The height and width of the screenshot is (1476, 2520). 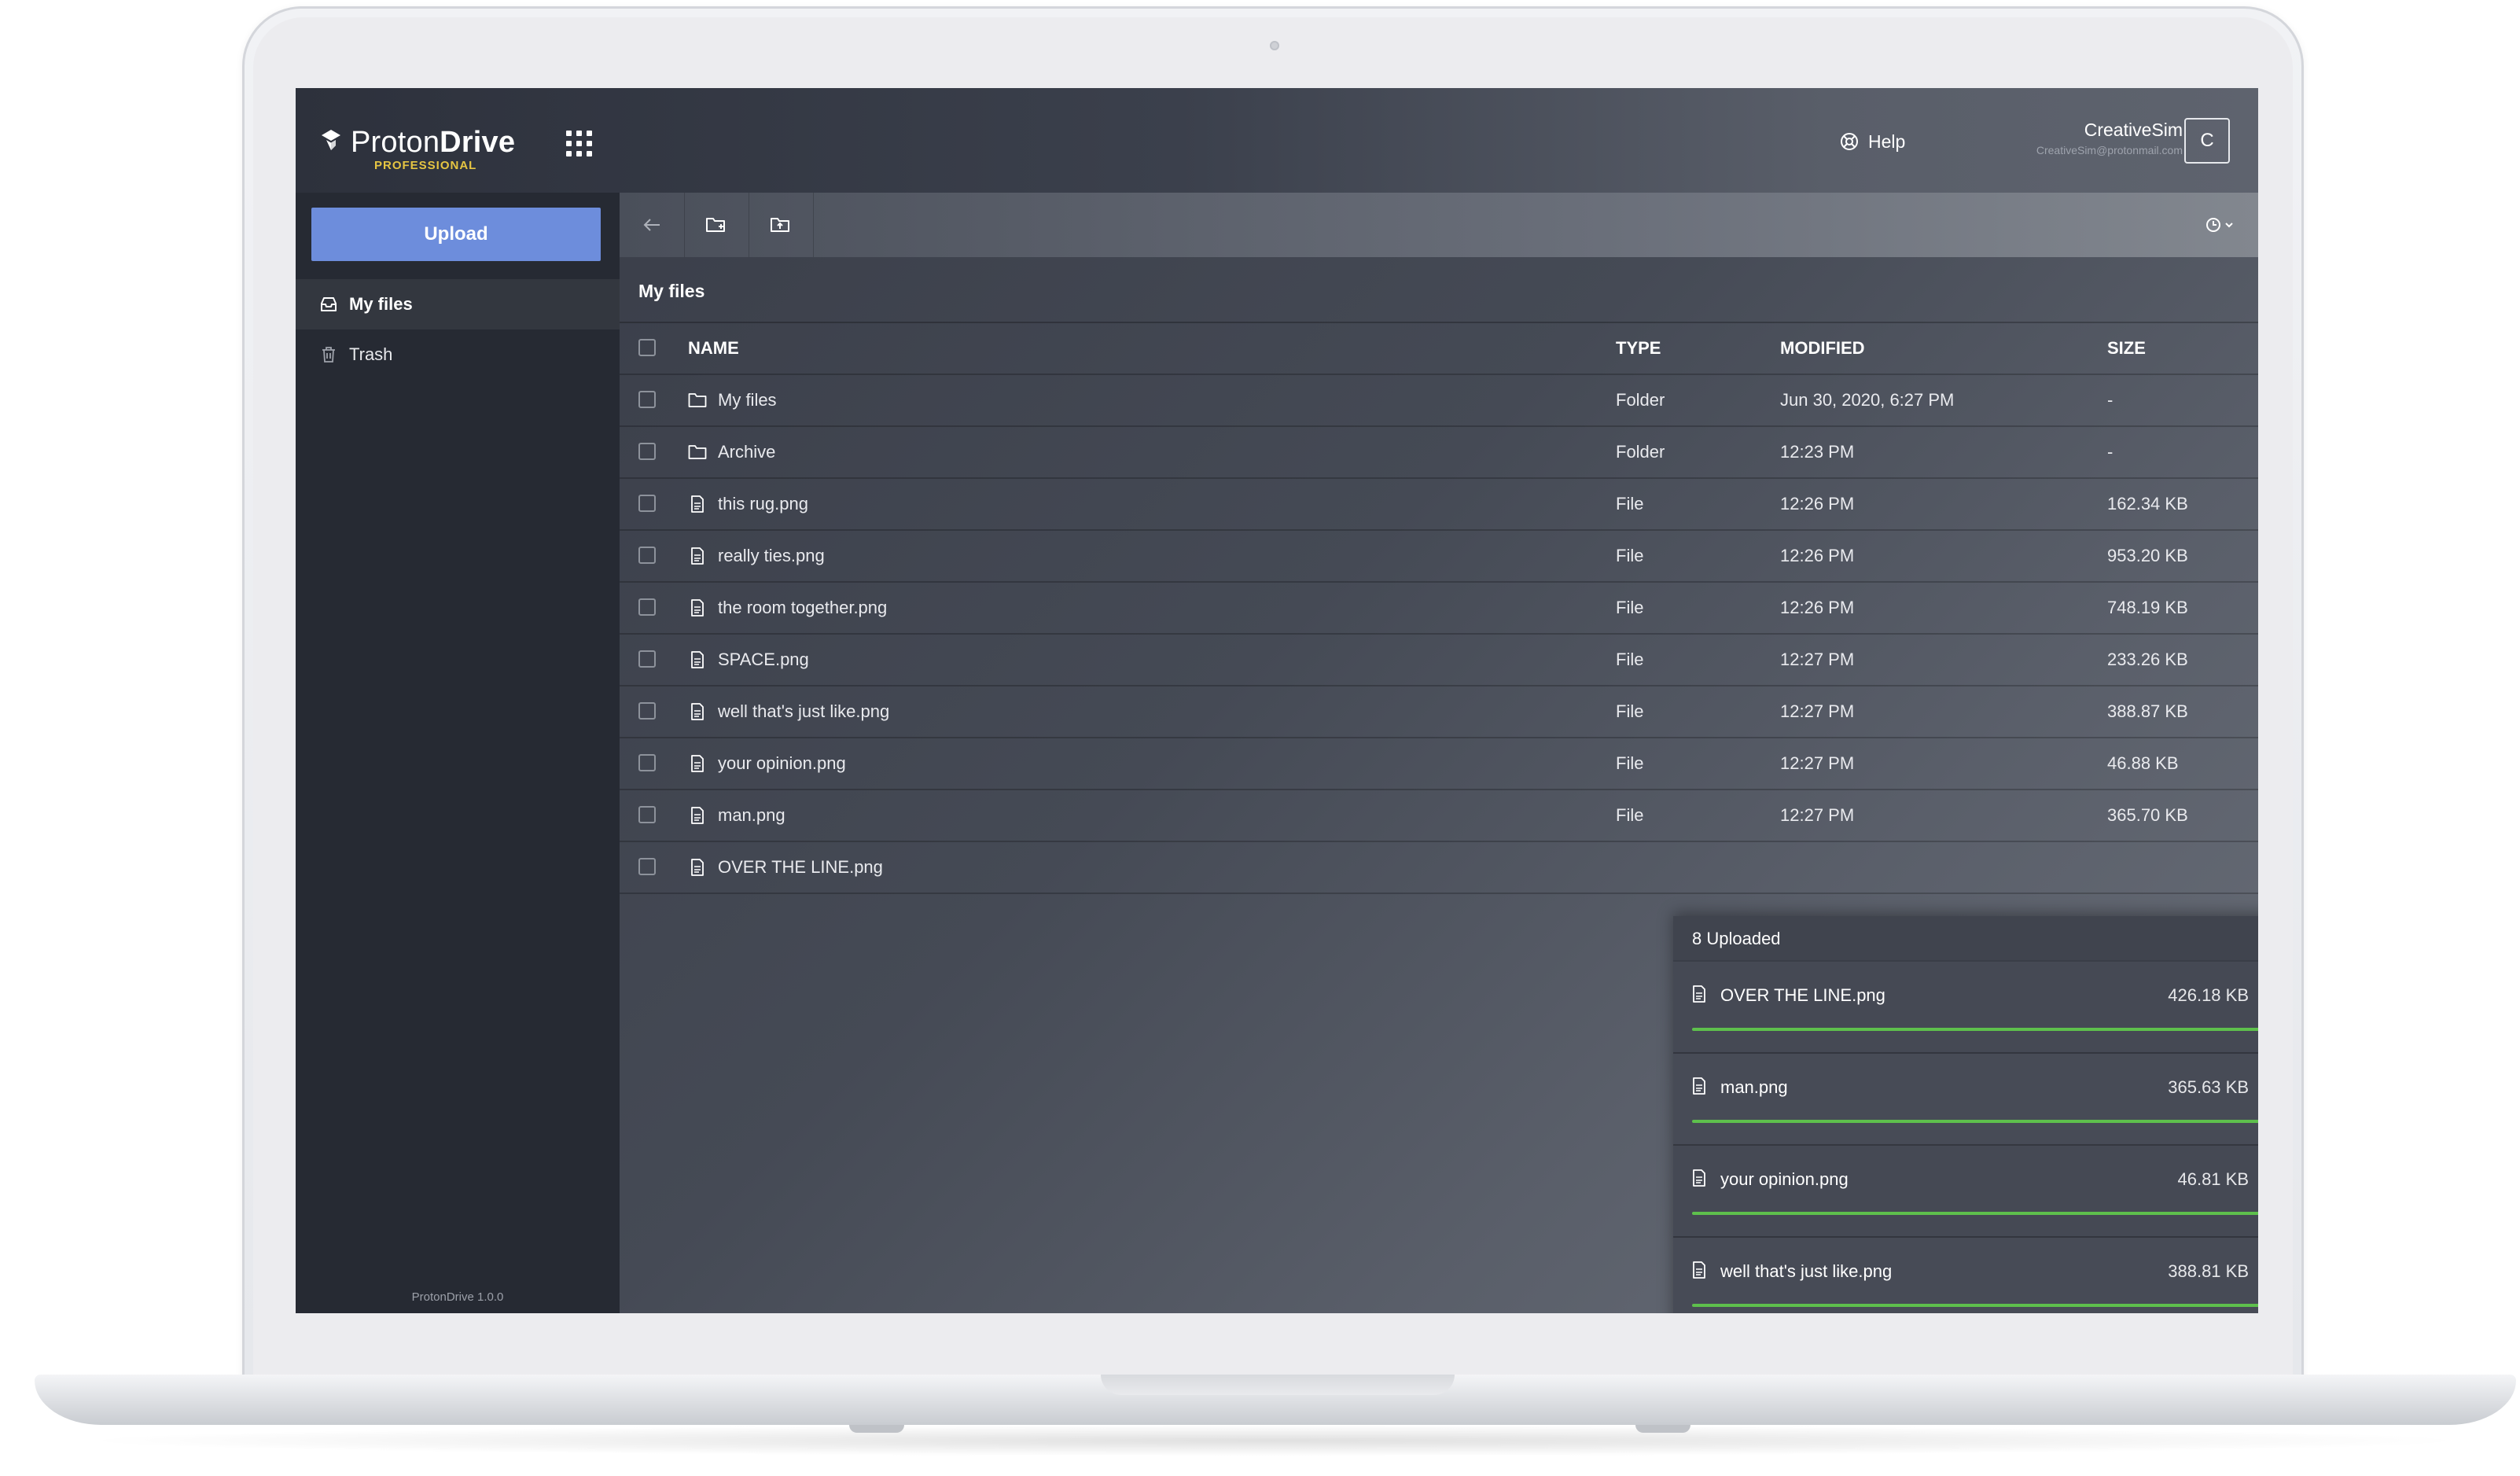 I want to click on table-row: Archive Folder 12:23 PM -, so click(x=1439, y=453).